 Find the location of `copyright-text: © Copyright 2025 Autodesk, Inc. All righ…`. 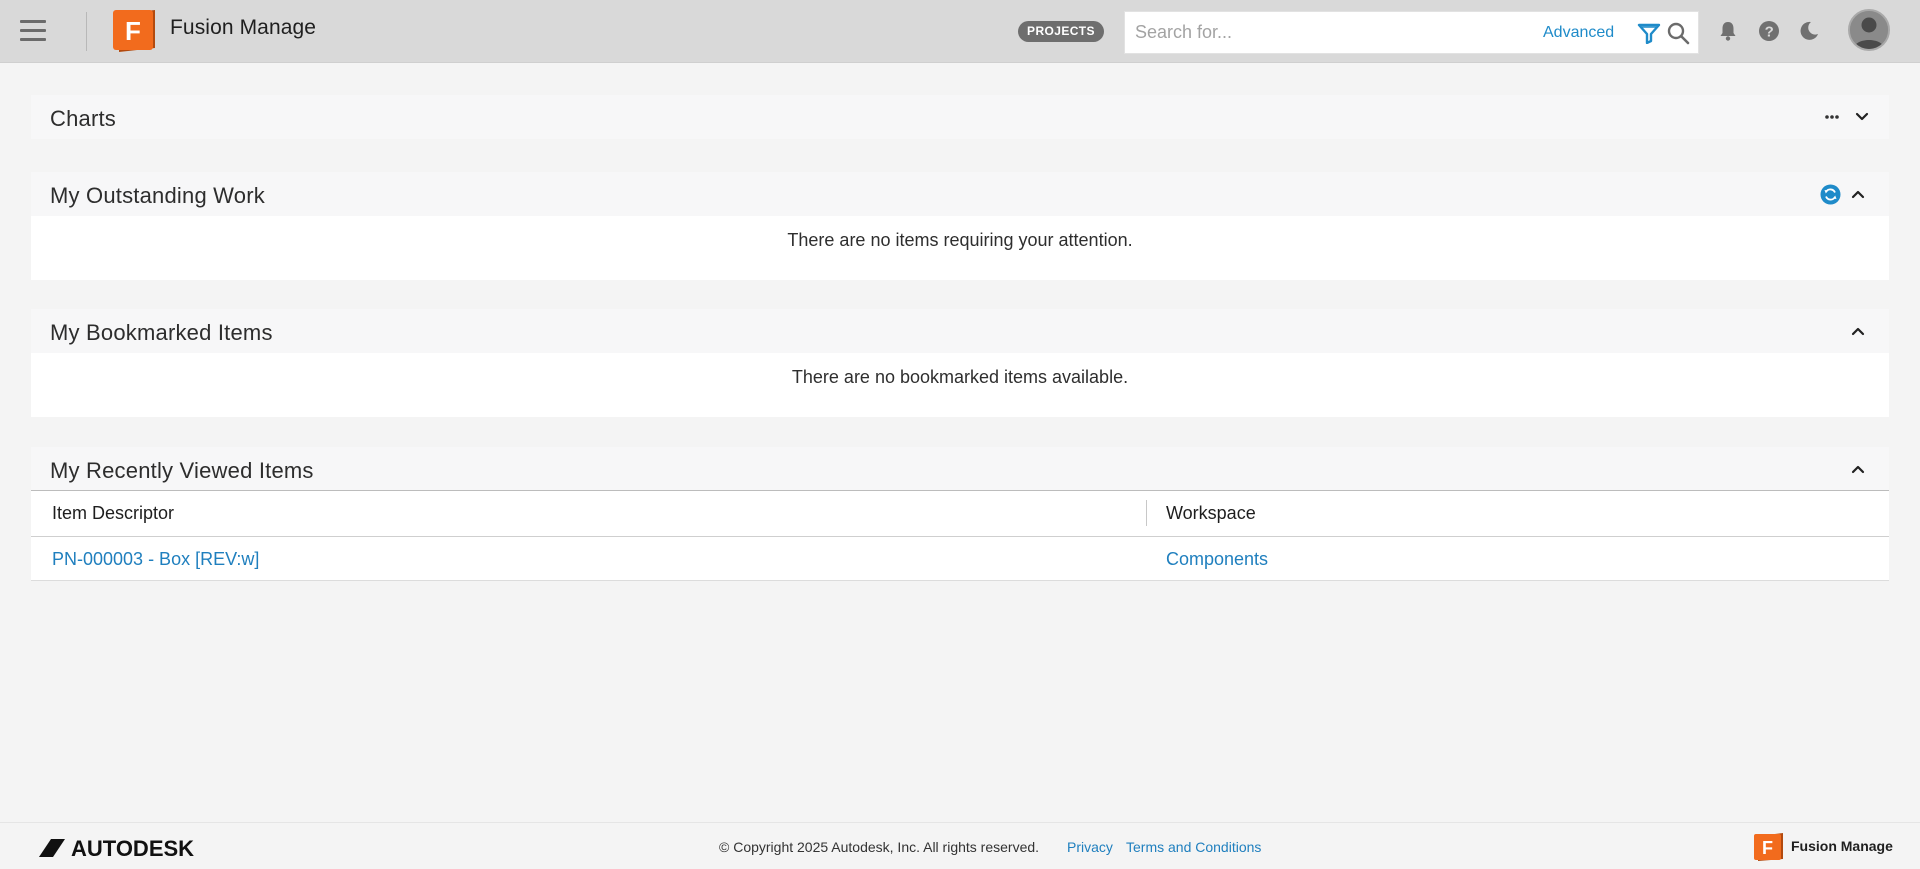

copyright-text: © Copyright 2025 Autodesk, Inc. All righ… is located at coordinates (879, 847).